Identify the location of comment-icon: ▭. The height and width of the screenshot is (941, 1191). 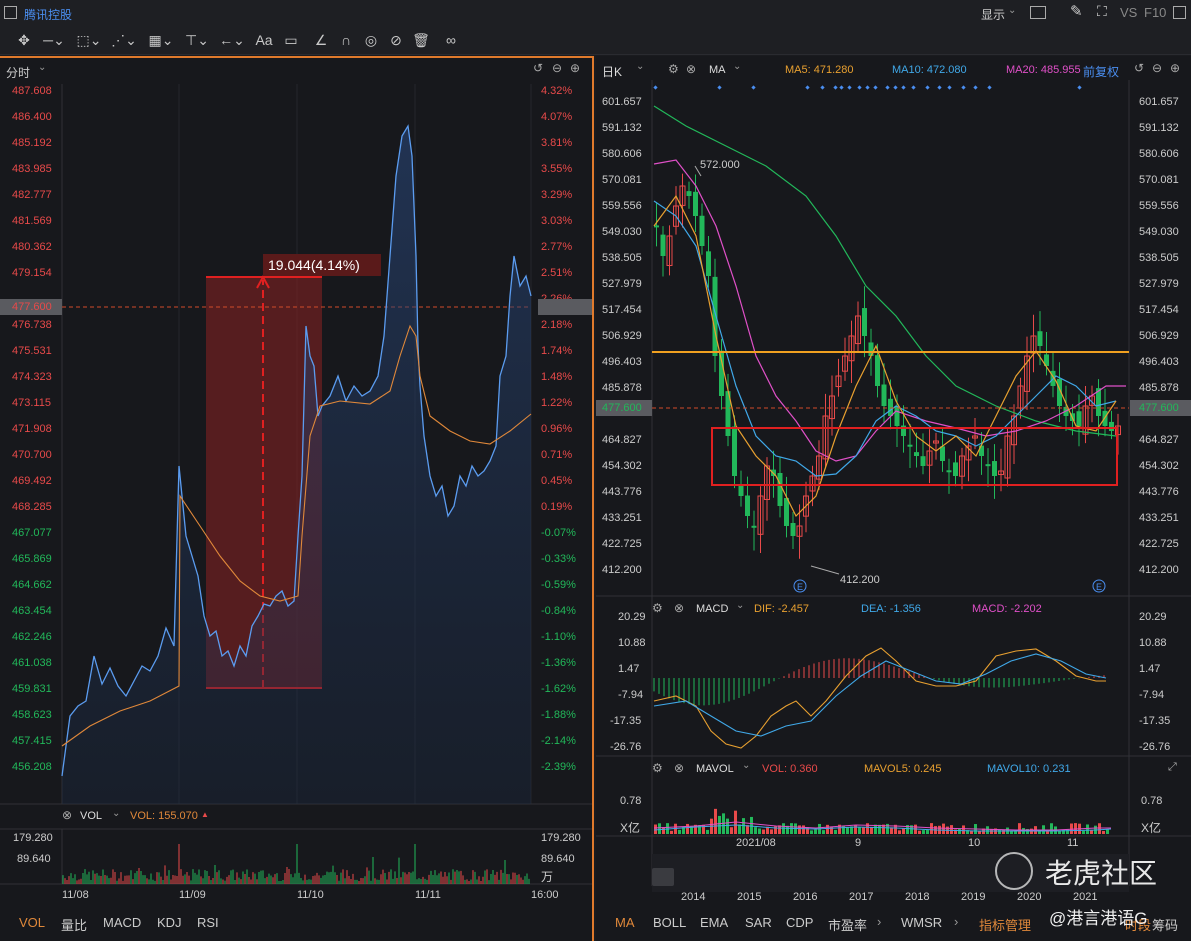
(291, 40).